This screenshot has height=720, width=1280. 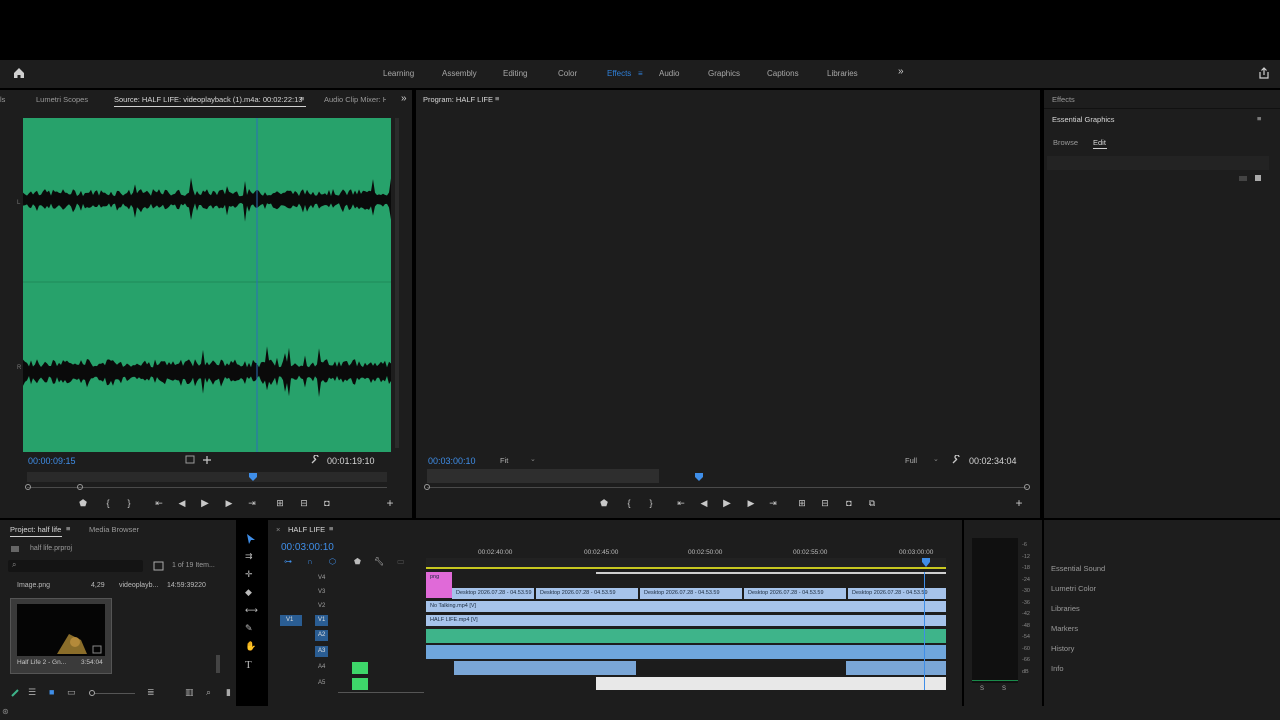 What do you see at coordinates (304, 503) in the screenshot?
I see `overwrite-clip-icon: ⊟` at bounding box center [304, 503].